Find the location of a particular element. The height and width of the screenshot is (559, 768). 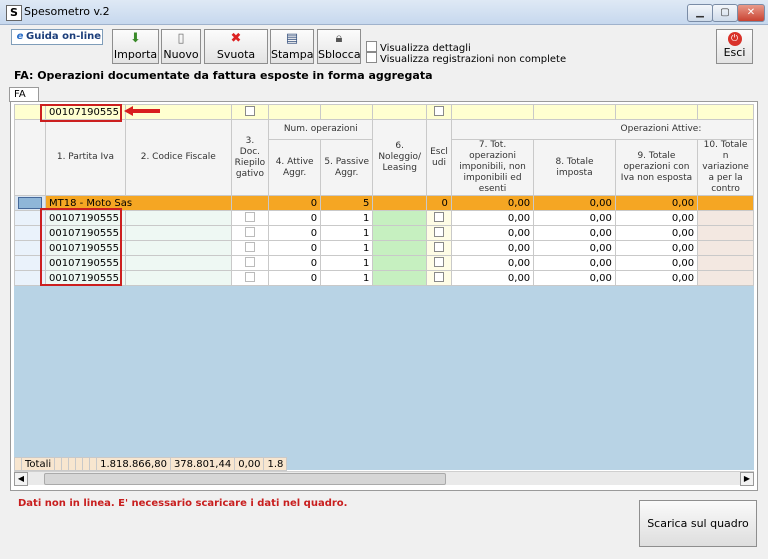

scroll-right-button: ▶ is located at coordinates (747, 479).